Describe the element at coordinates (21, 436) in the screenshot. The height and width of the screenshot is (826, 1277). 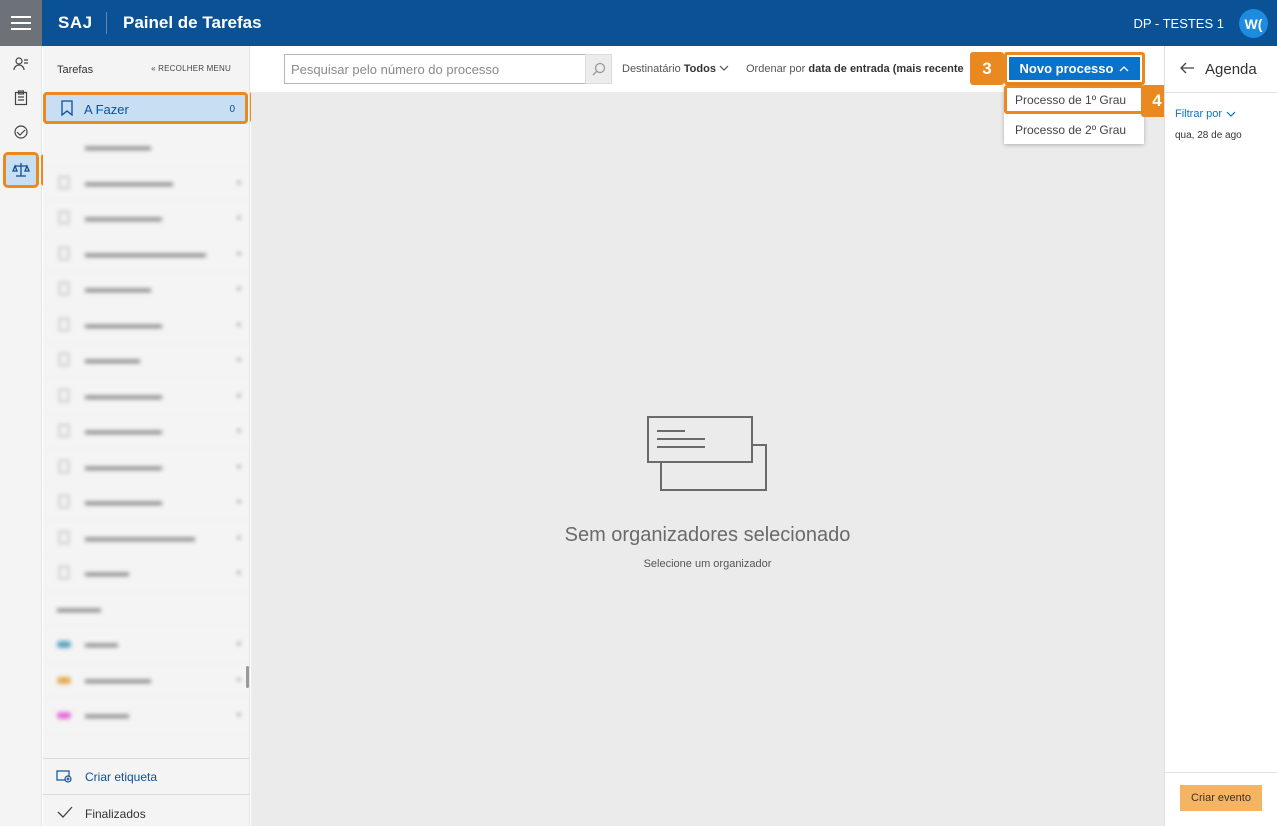
I see `icon-rail` at that location.